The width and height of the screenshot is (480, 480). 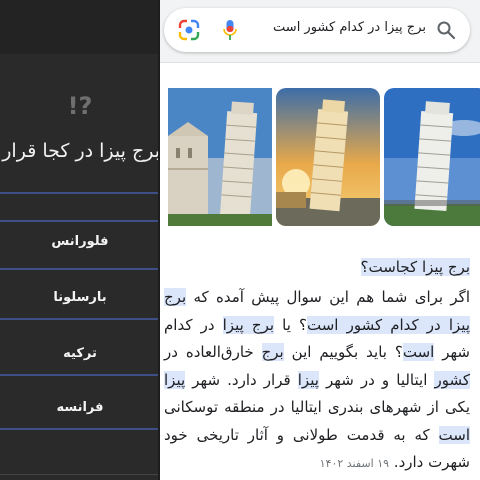 What do you see at coordinates (80, 151) in the screenshot?
I see `quiz-question: برج پیزا در کجا قرار دارد` at bounding box center [80, 151].